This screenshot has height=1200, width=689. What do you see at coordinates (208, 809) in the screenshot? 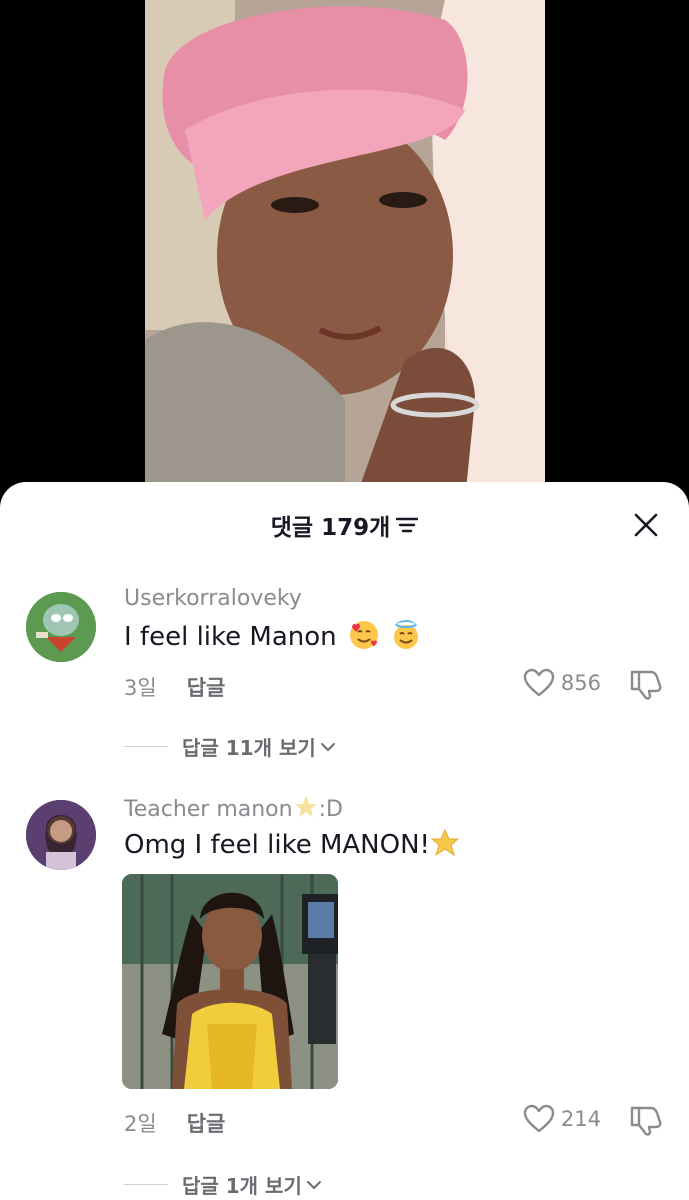
I see `comment-username-text: Teacher manon` at bounding box center [208, 809].